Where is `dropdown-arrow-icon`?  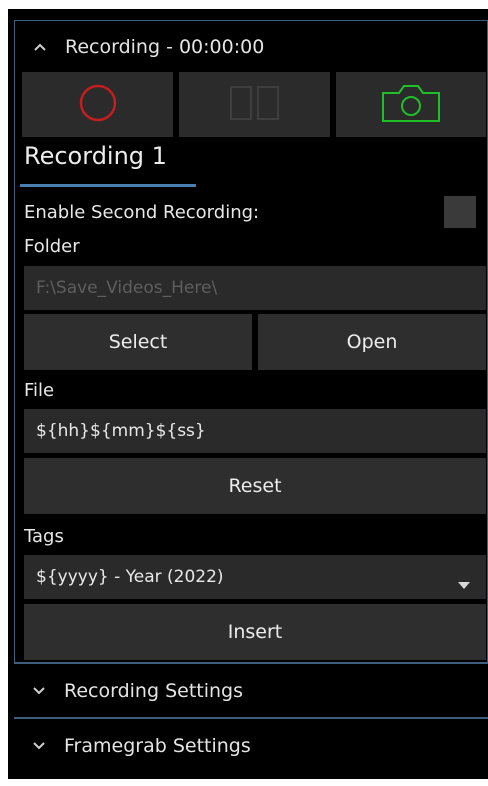
dropdown-arrow-icon is located at coordinates (464, 584).